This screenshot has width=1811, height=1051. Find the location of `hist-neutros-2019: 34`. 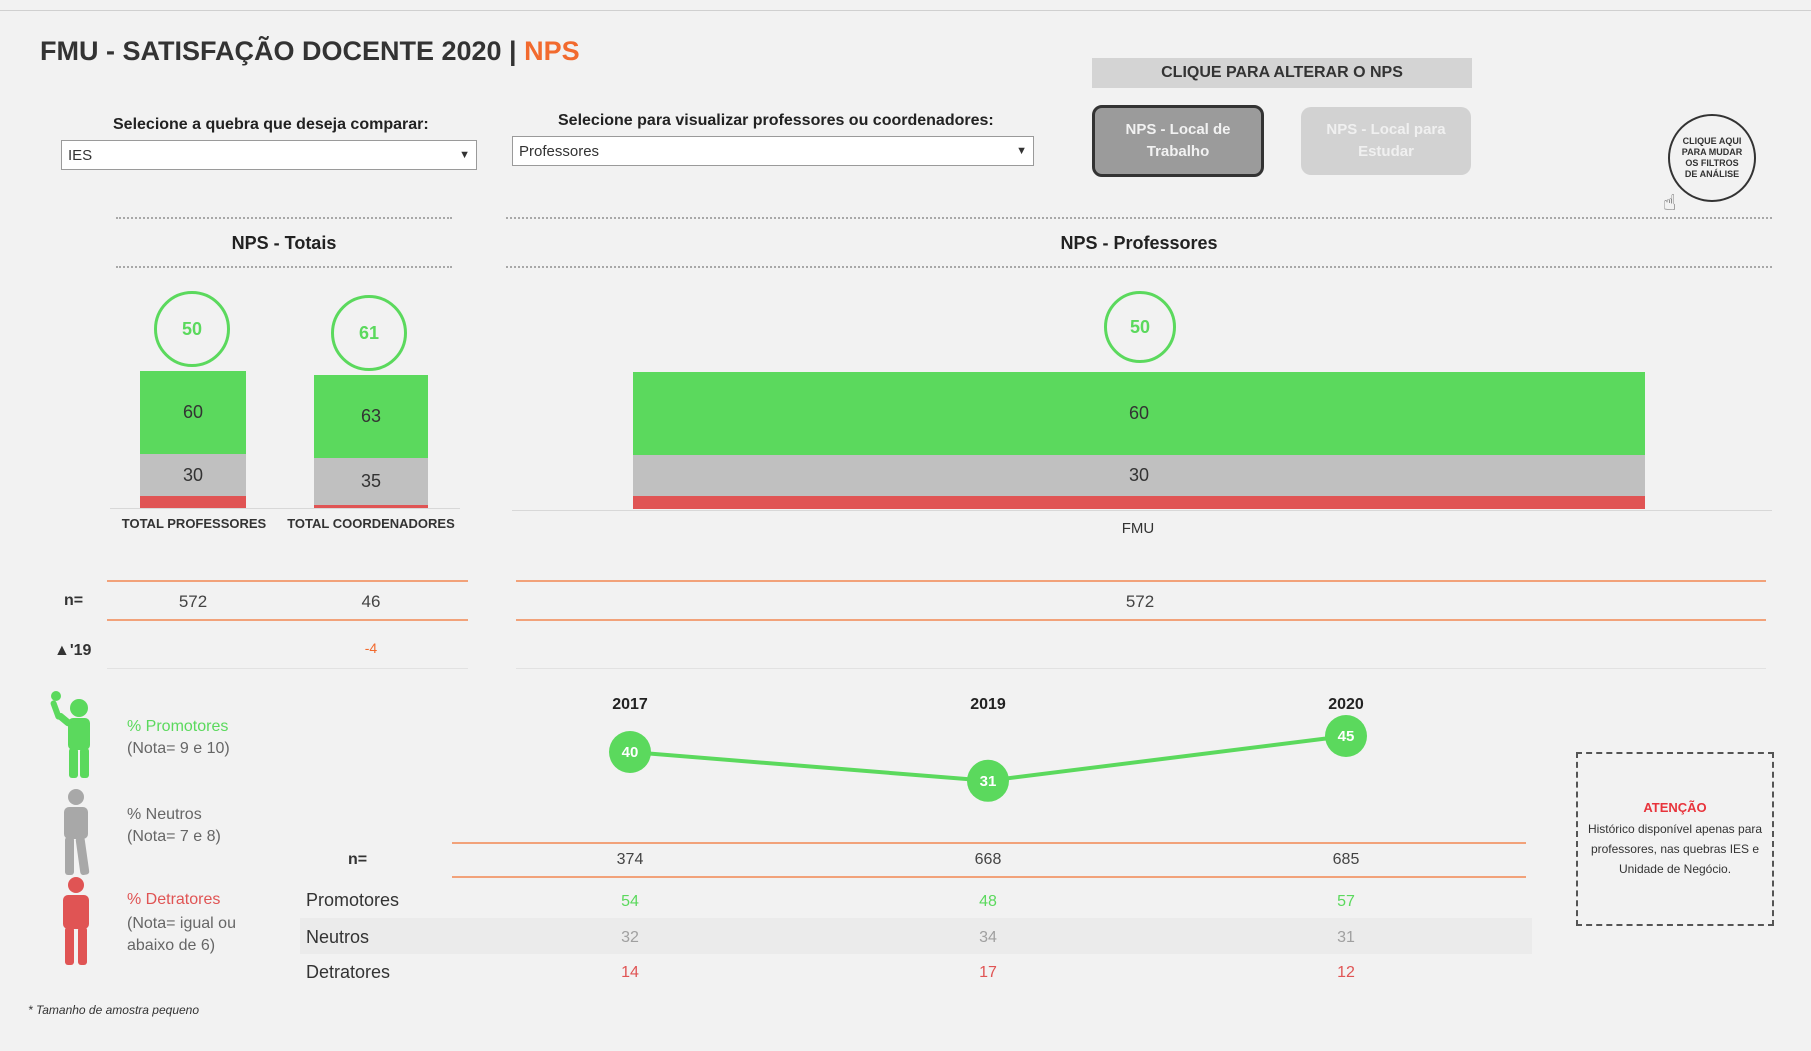

hist-neutros-2019: 34 is located at coordinates (988, 937).